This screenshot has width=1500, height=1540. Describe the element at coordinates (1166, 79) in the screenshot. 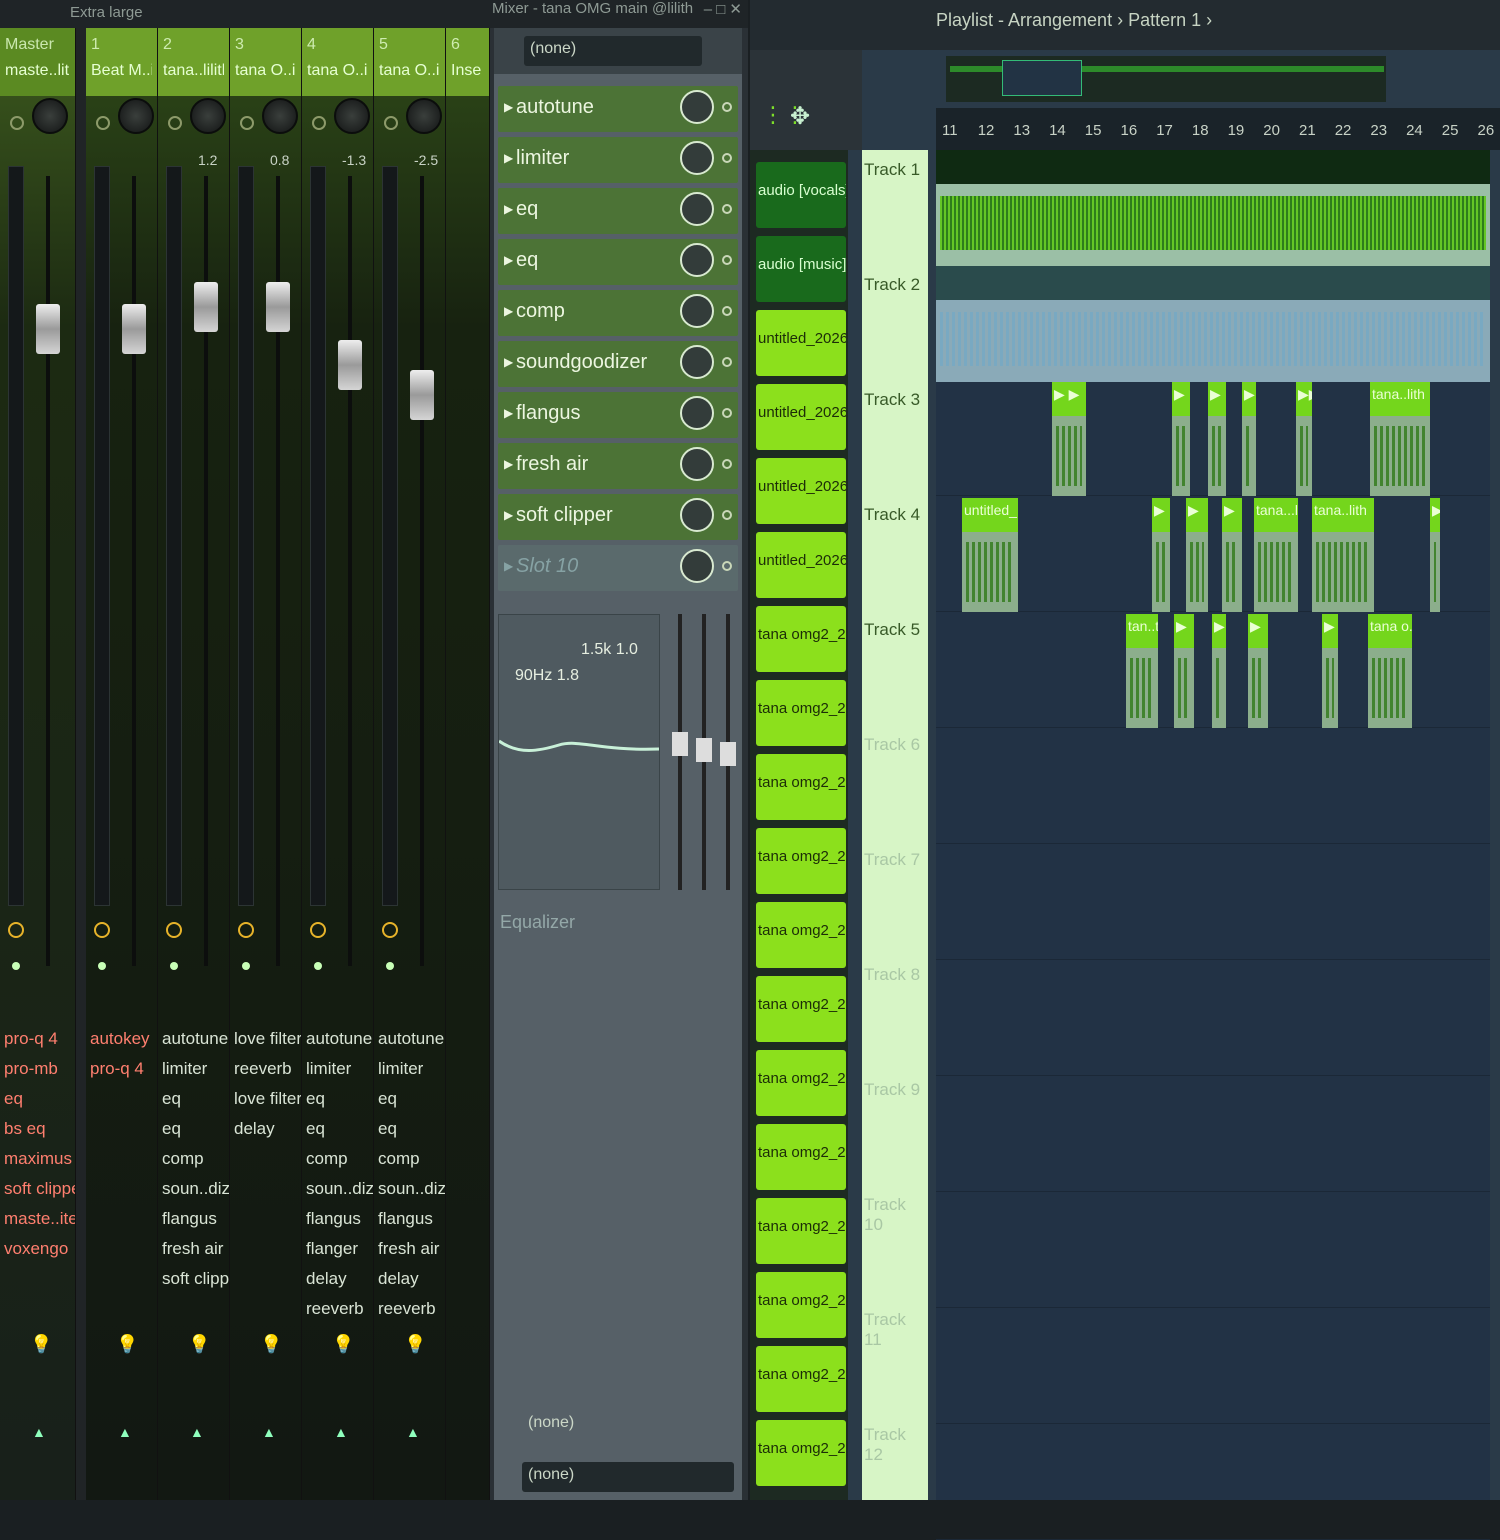

I see `overview-bar` at that location.